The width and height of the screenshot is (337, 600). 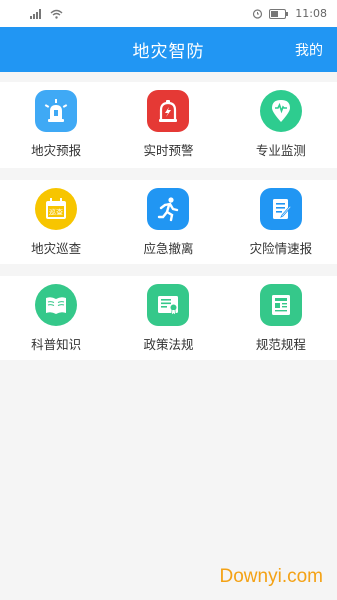 I want to click on tile-disaster-patrol: 巡查 地灾巡查, so click(x=56, y=222).